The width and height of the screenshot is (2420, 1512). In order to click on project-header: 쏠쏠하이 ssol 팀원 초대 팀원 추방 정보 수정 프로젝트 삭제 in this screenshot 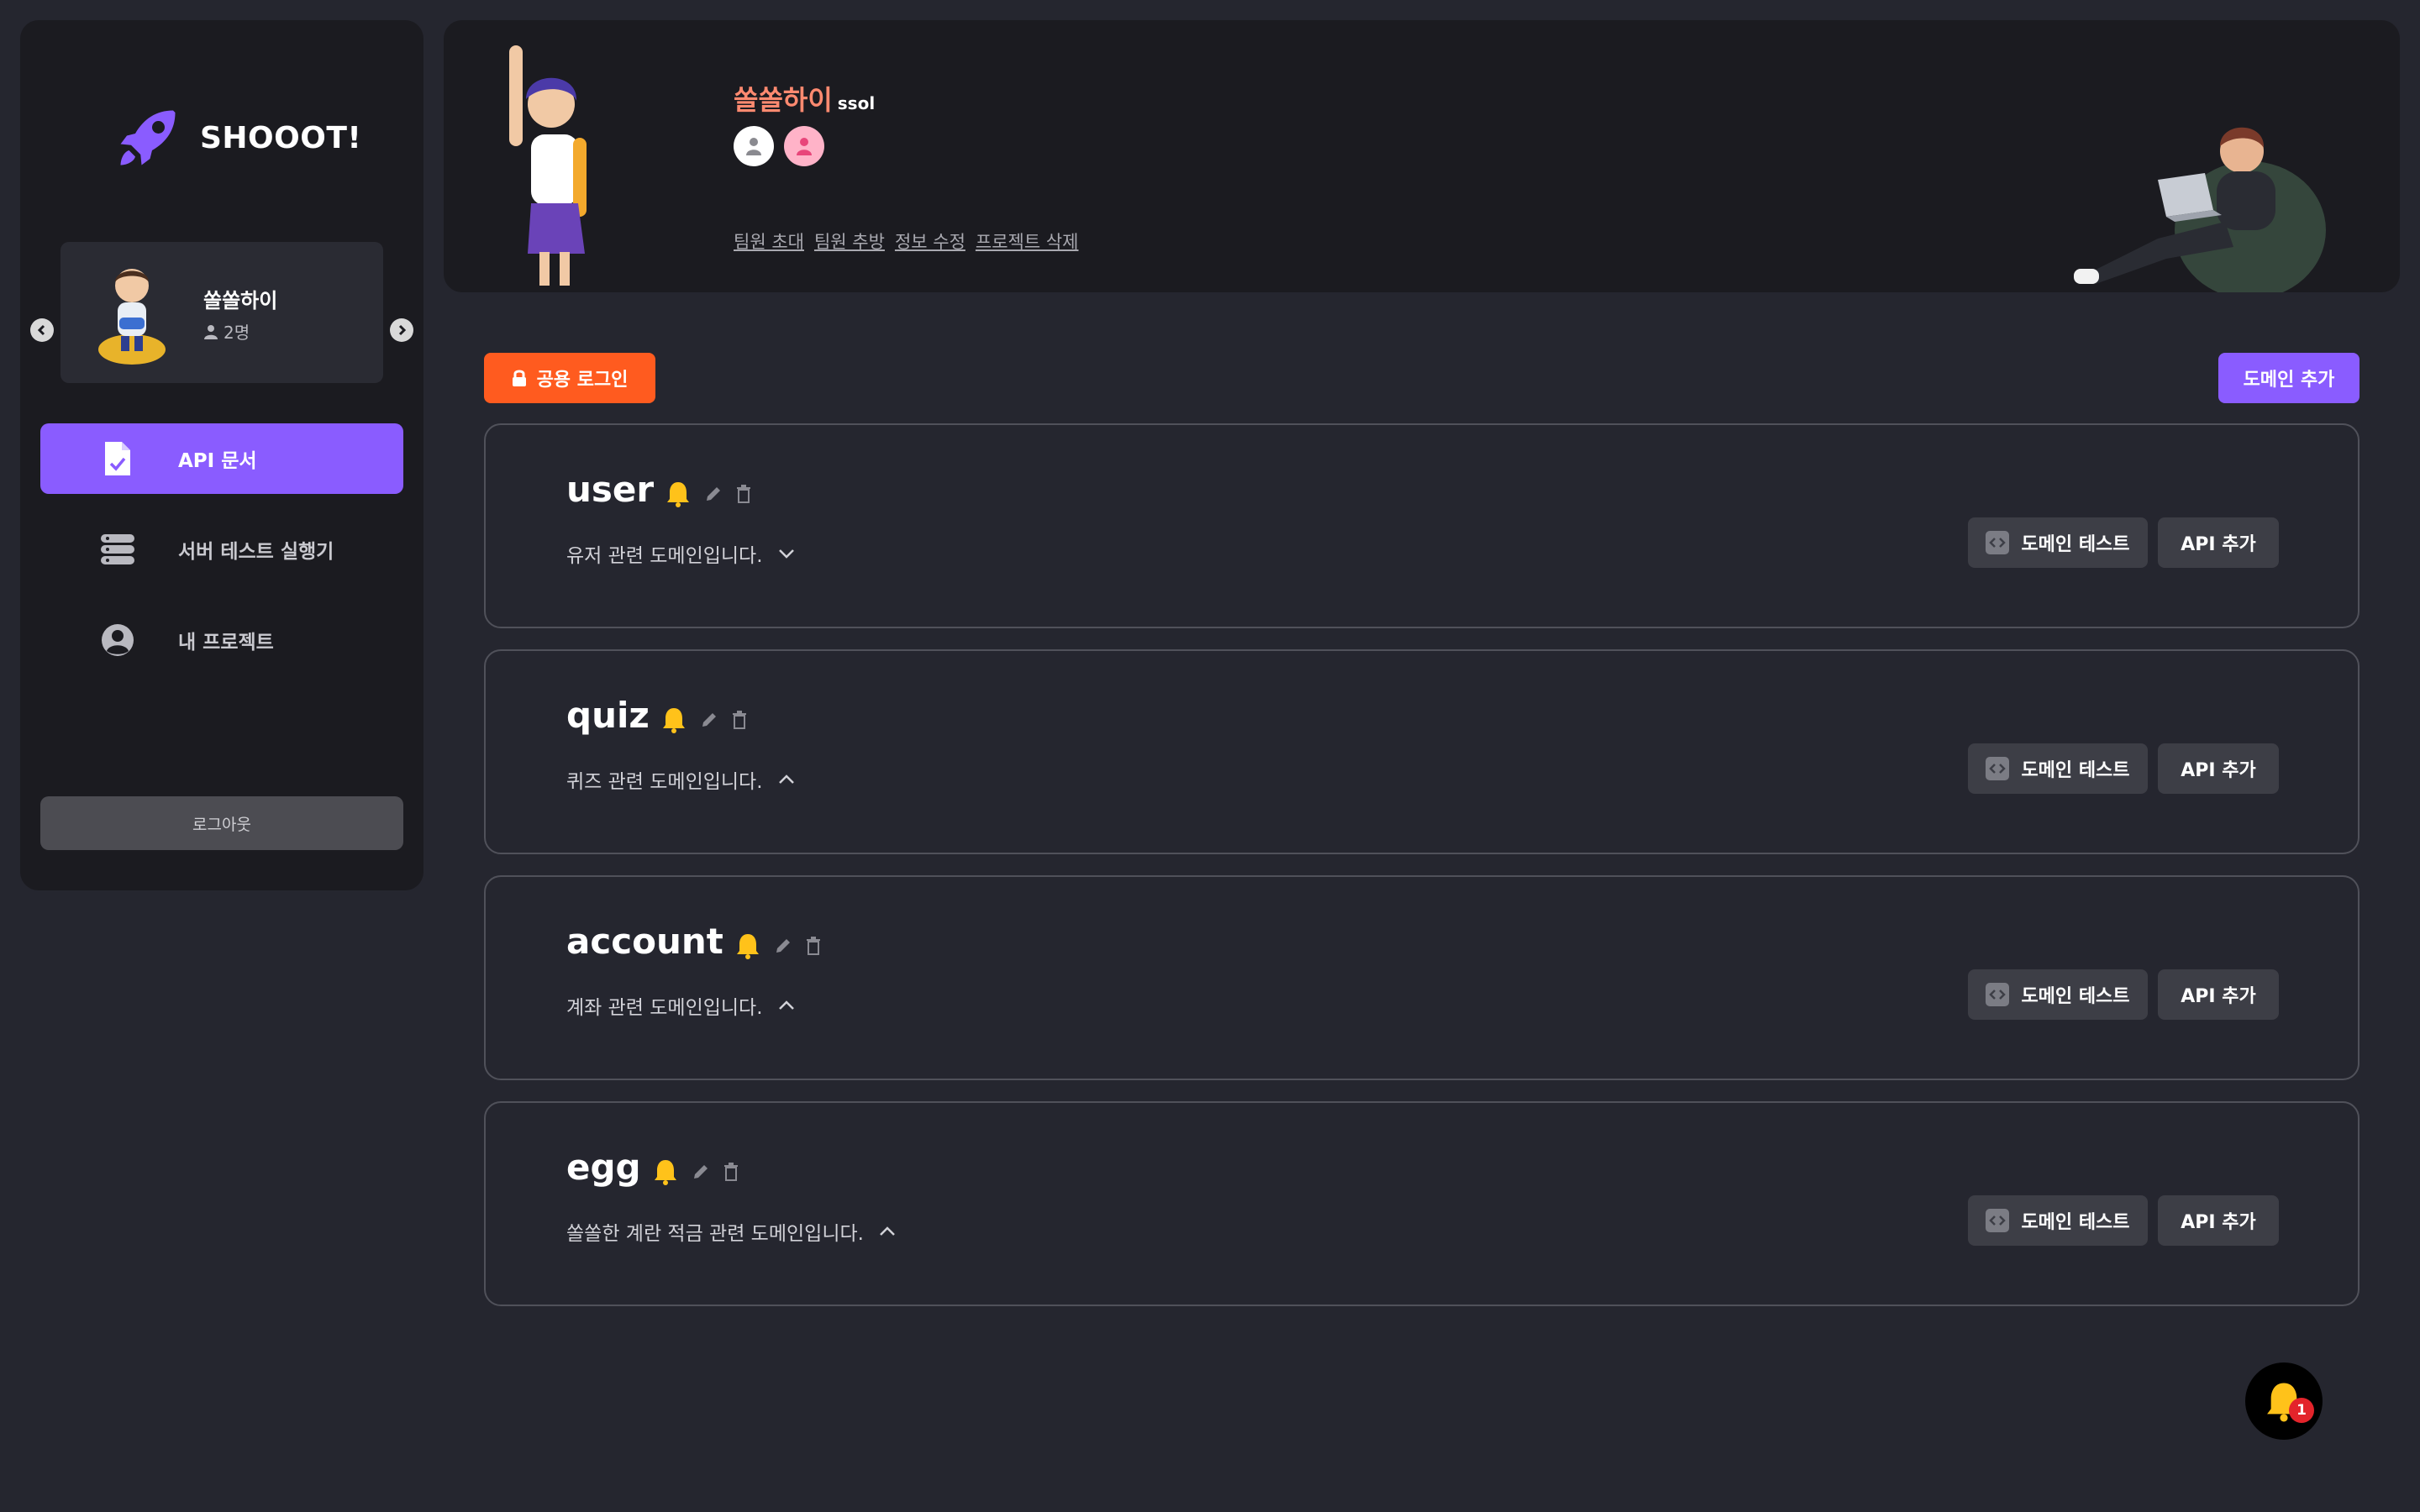, I will do `click(1422, 156)`.